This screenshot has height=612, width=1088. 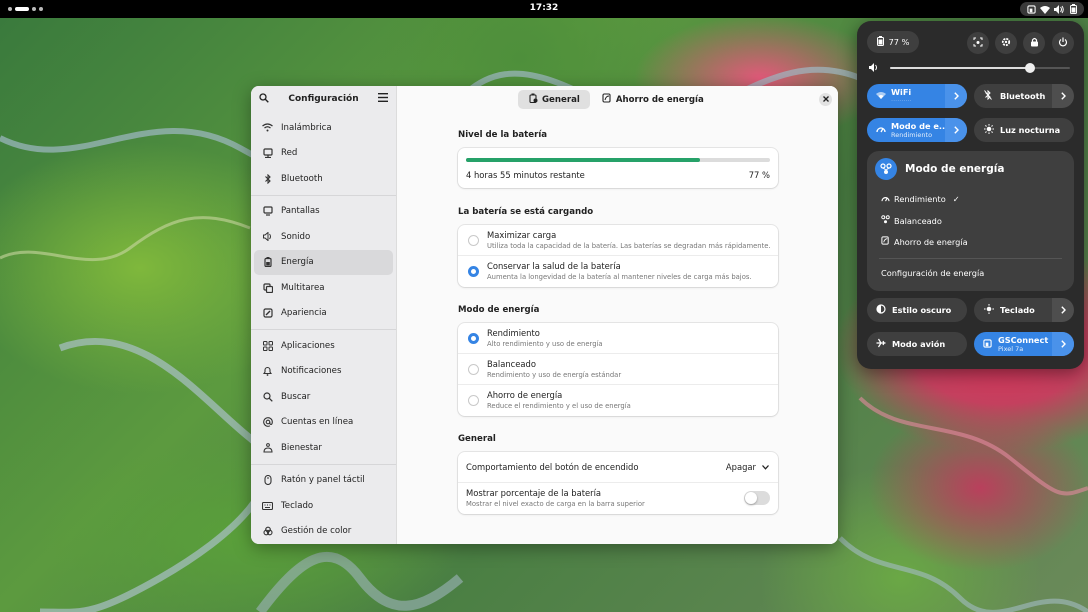 I want to click on balanced-icon, so click(x=885, y=220).